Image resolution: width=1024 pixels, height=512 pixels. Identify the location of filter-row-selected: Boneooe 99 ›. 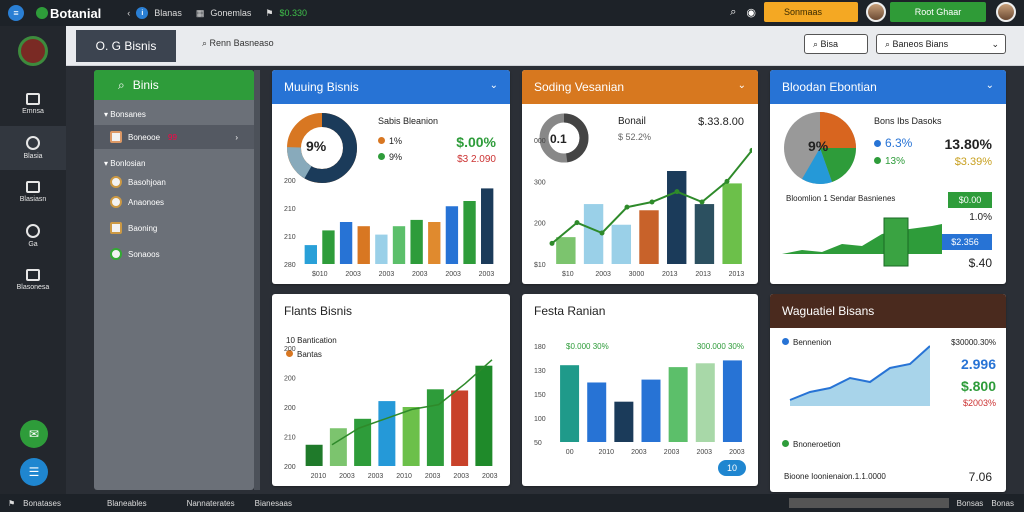
(174, 137).